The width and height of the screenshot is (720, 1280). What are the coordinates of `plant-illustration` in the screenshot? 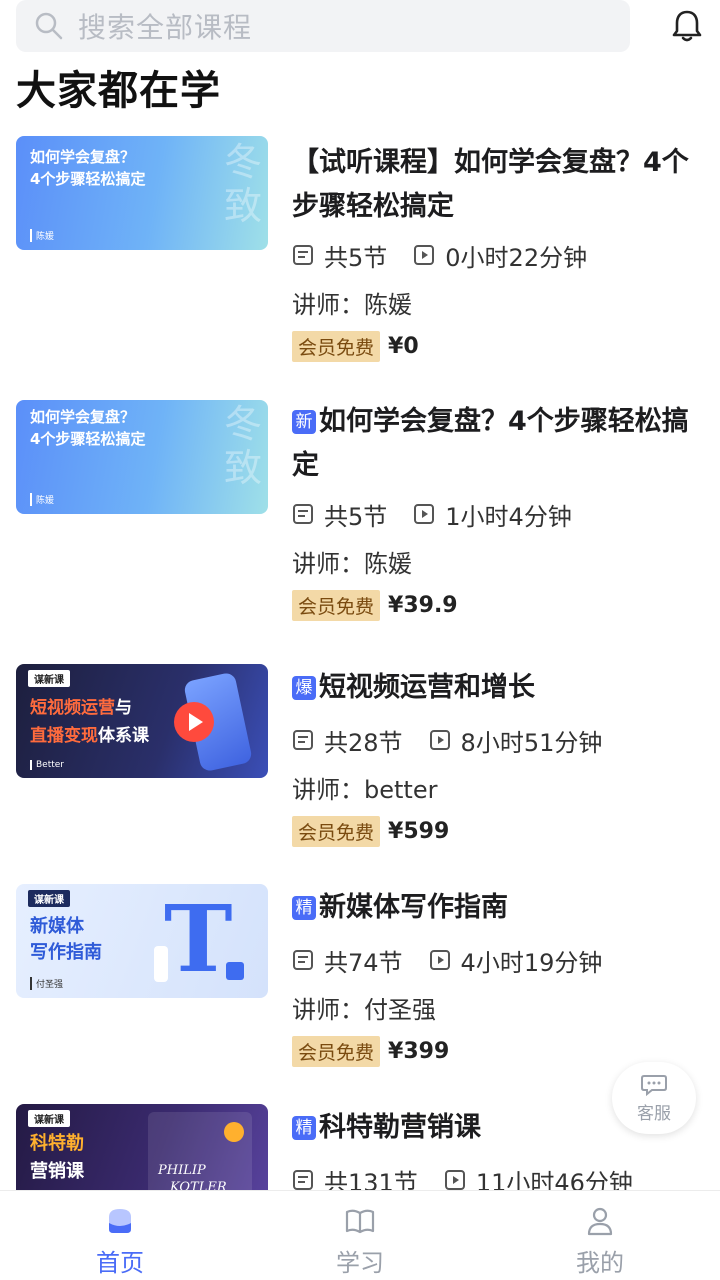 It's located at (161, 964).